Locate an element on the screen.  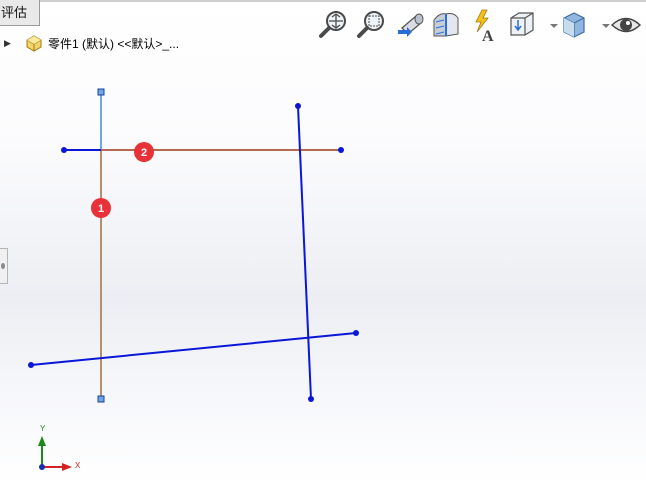
badge-2-label: 2 is located at coordinates (144, 153).